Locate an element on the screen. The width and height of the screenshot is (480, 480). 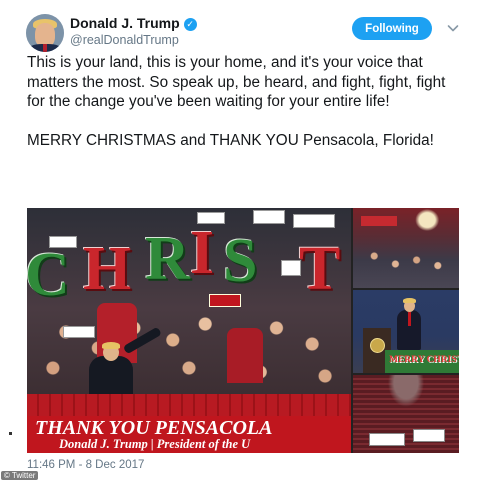
credit-source: Twitter is located at coordinates (23, 475).